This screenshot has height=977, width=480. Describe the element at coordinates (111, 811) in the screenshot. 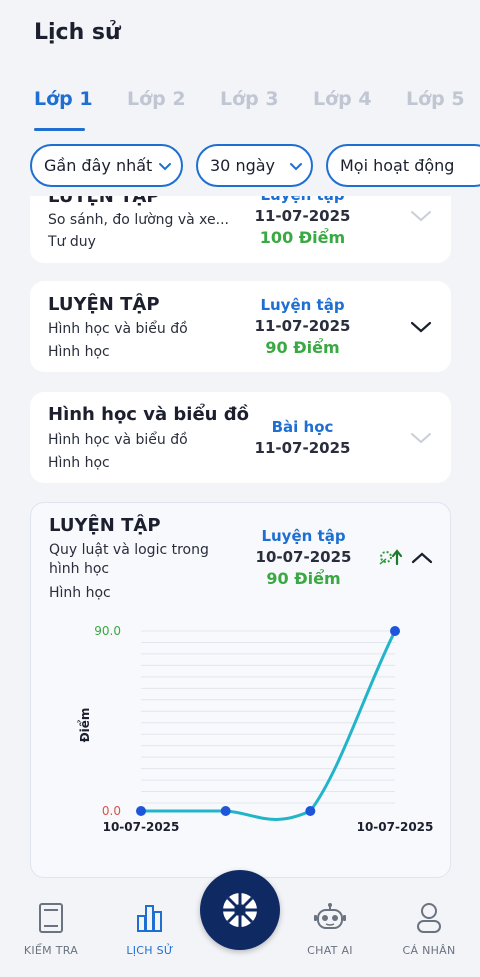

I see `y-tick-label: 0.0` at that location.